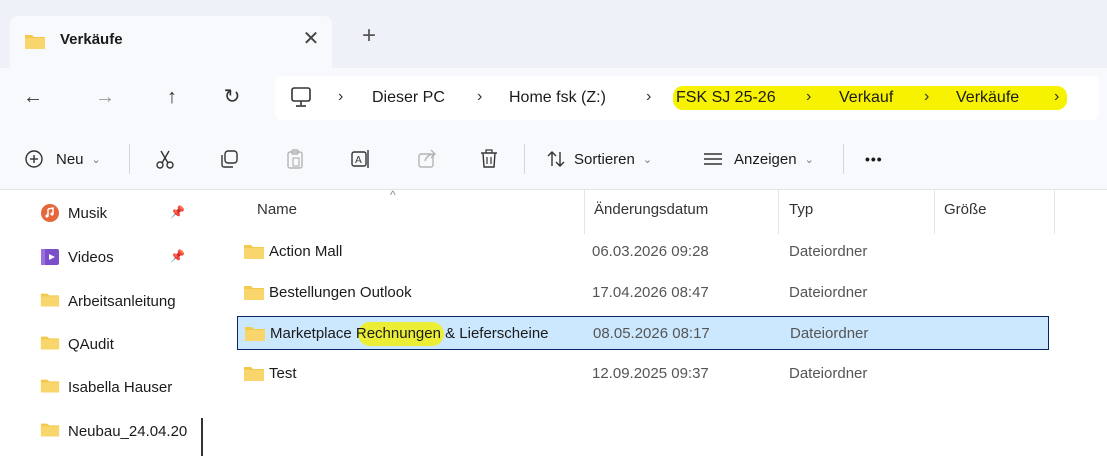 The image size is (1107, 456). Describe the element at coordinates (987, 98) in the screenshot. I see `breadcrumb-verkaeufe: Verkäufe` at that location.